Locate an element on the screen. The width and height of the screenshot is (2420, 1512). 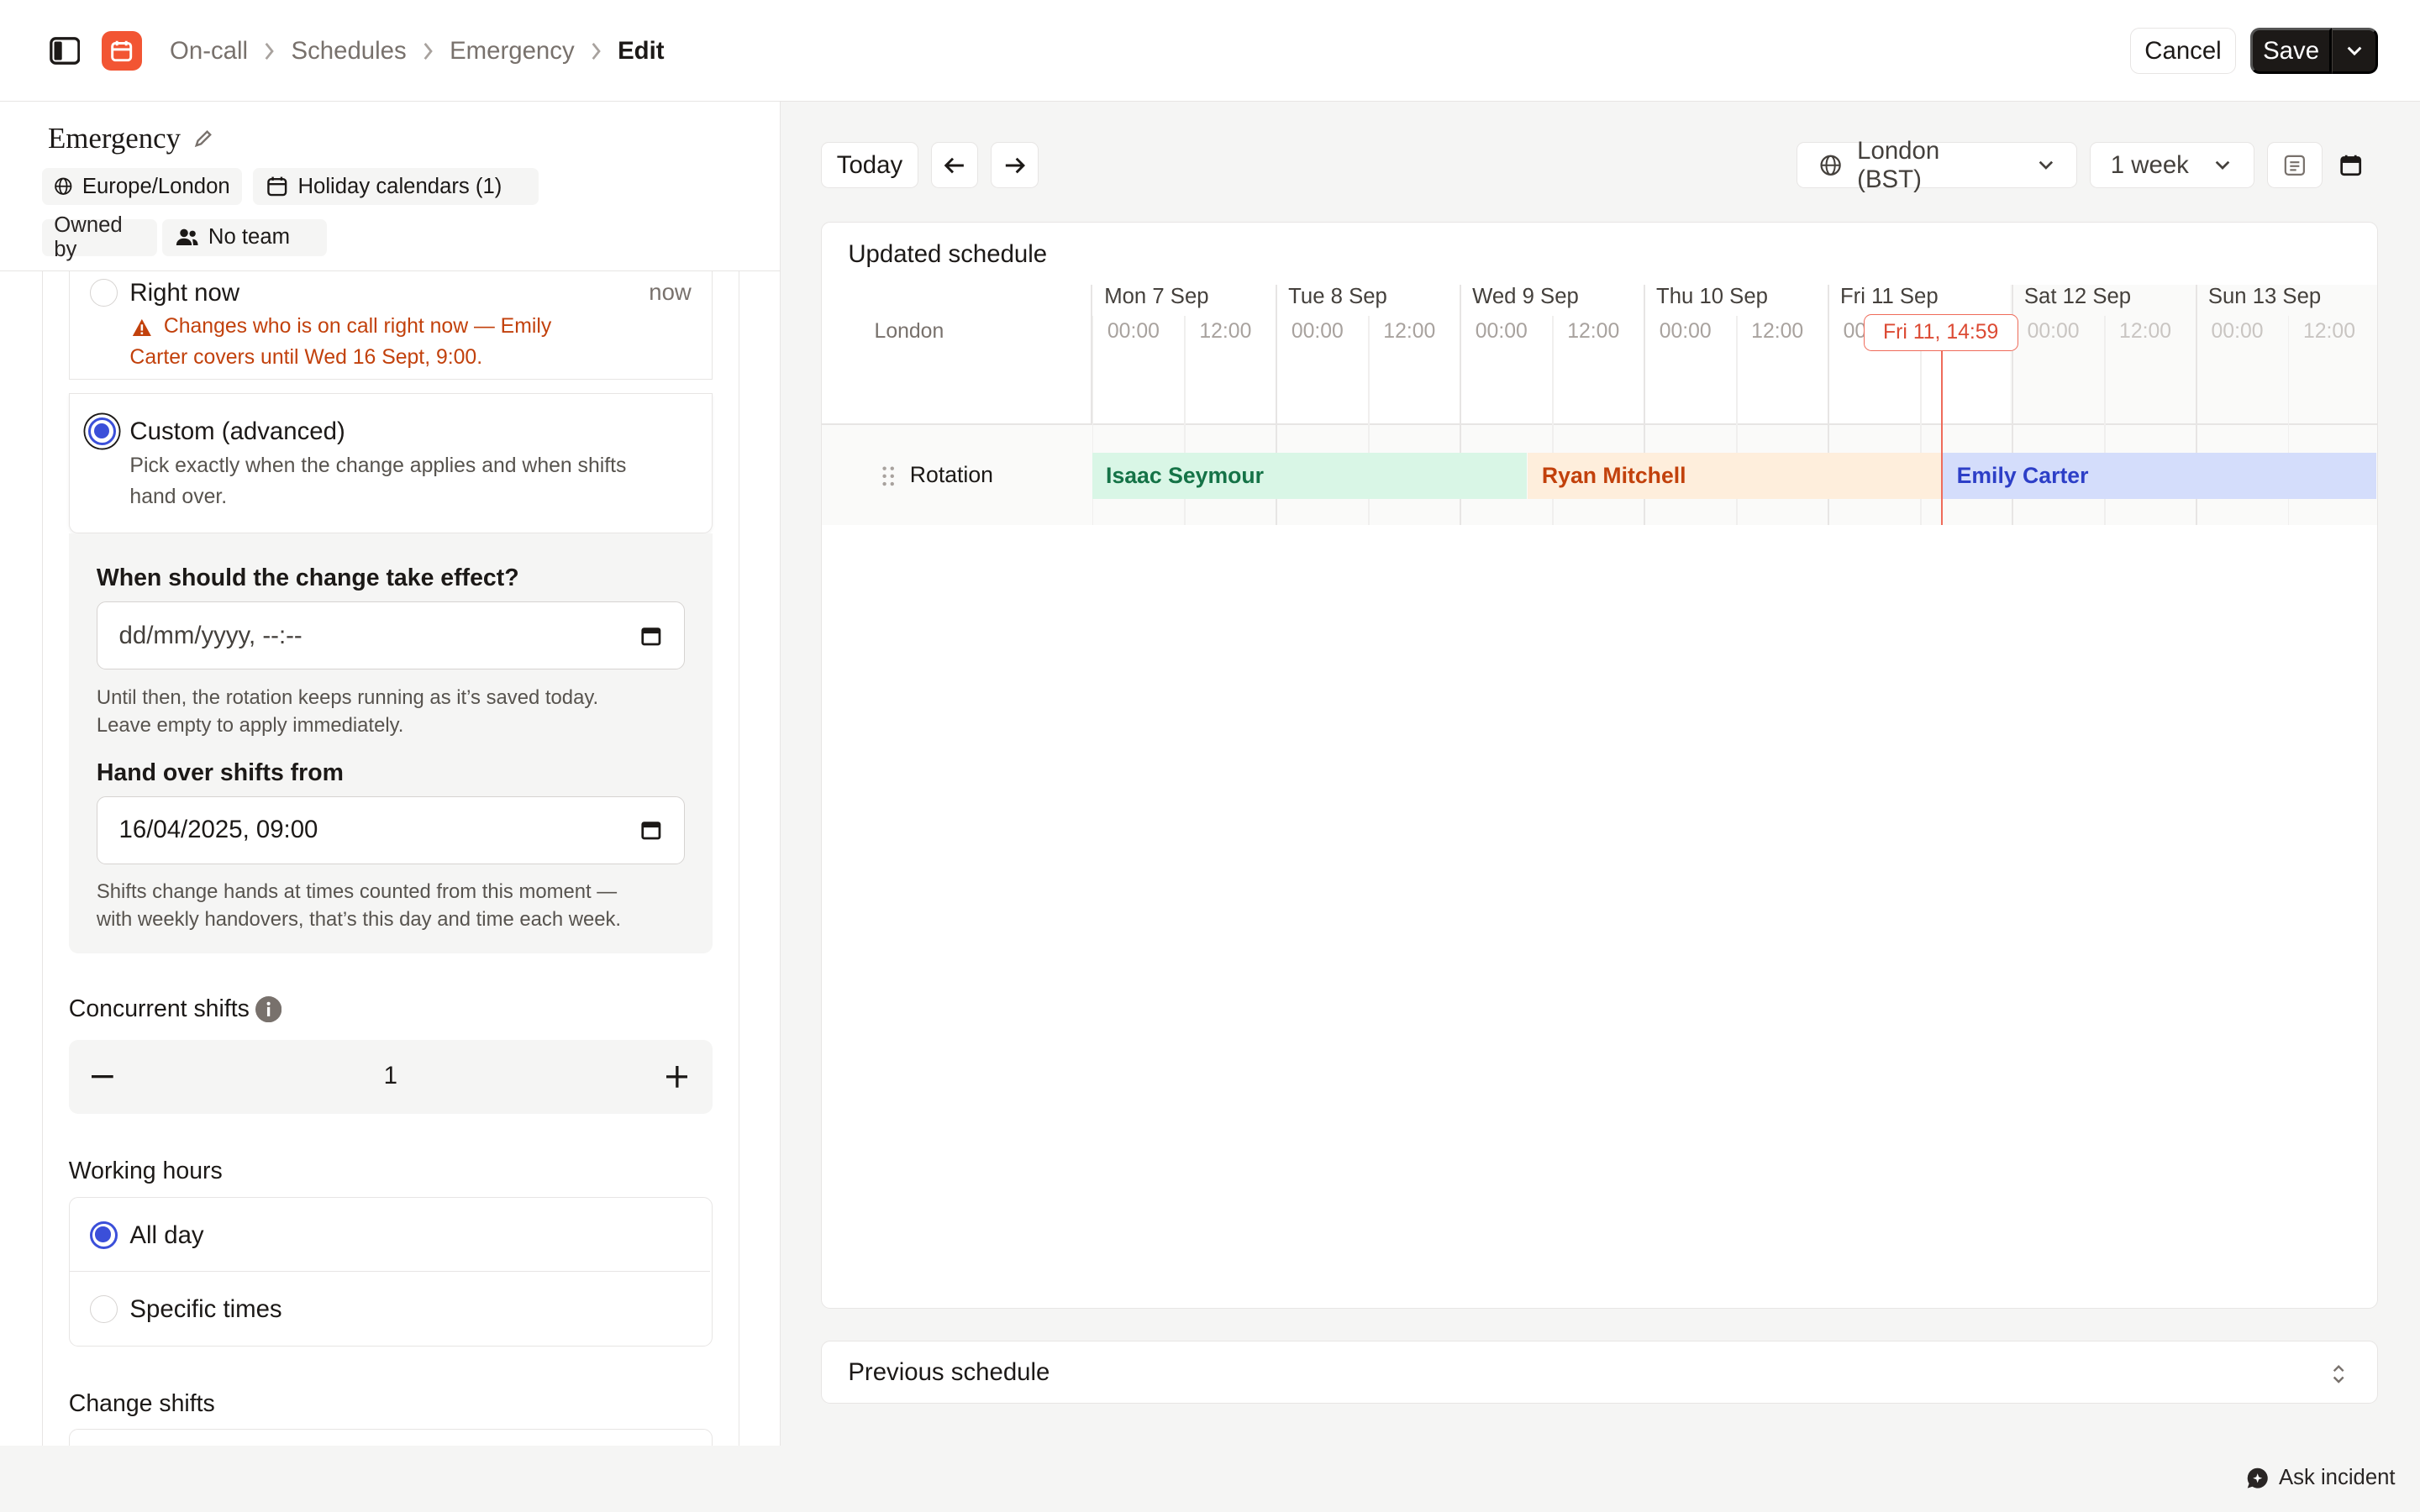
option-right-now-label: Right now is located at coordinates (184, 293).